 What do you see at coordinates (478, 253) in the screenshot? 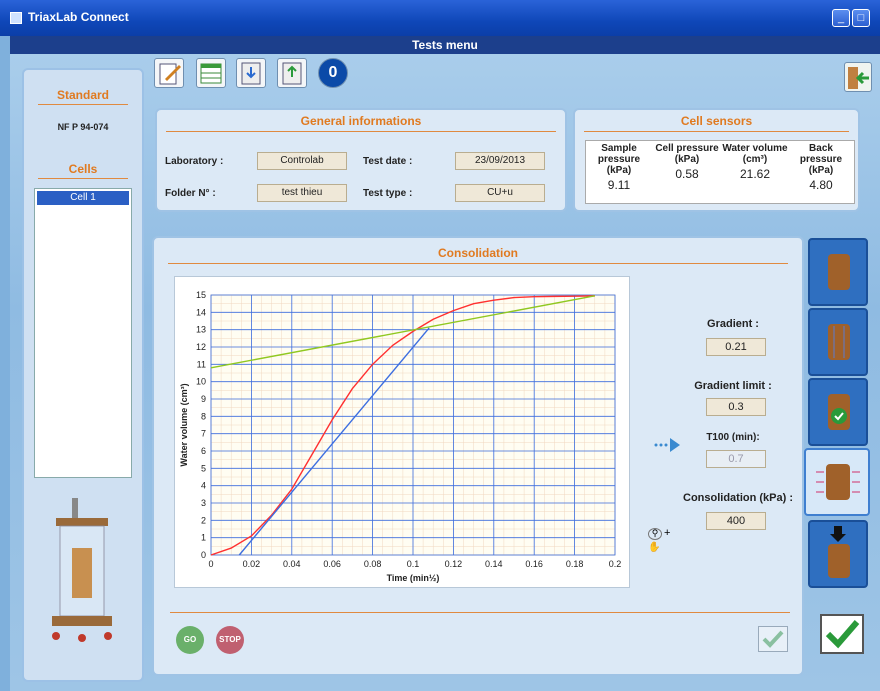
I see `consolidation-title: Consolidation` at bounding box center [478, 253].